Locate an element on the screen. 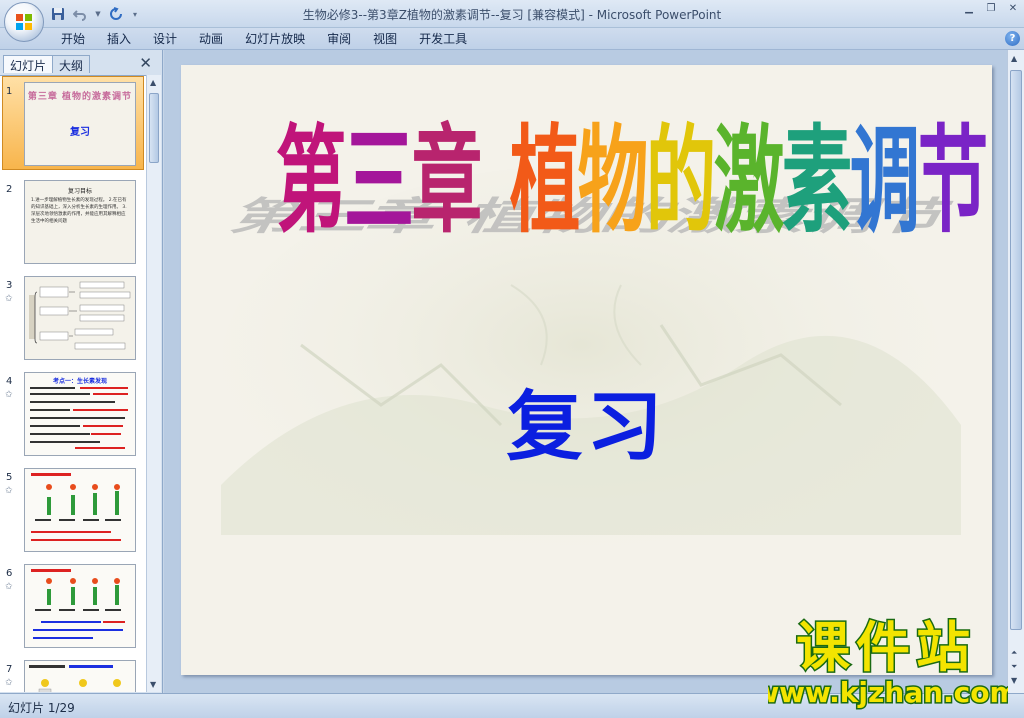 This screenshot has width=1024, height=718. watermark-brand: 课件站 is located at coordinates (886, 647).